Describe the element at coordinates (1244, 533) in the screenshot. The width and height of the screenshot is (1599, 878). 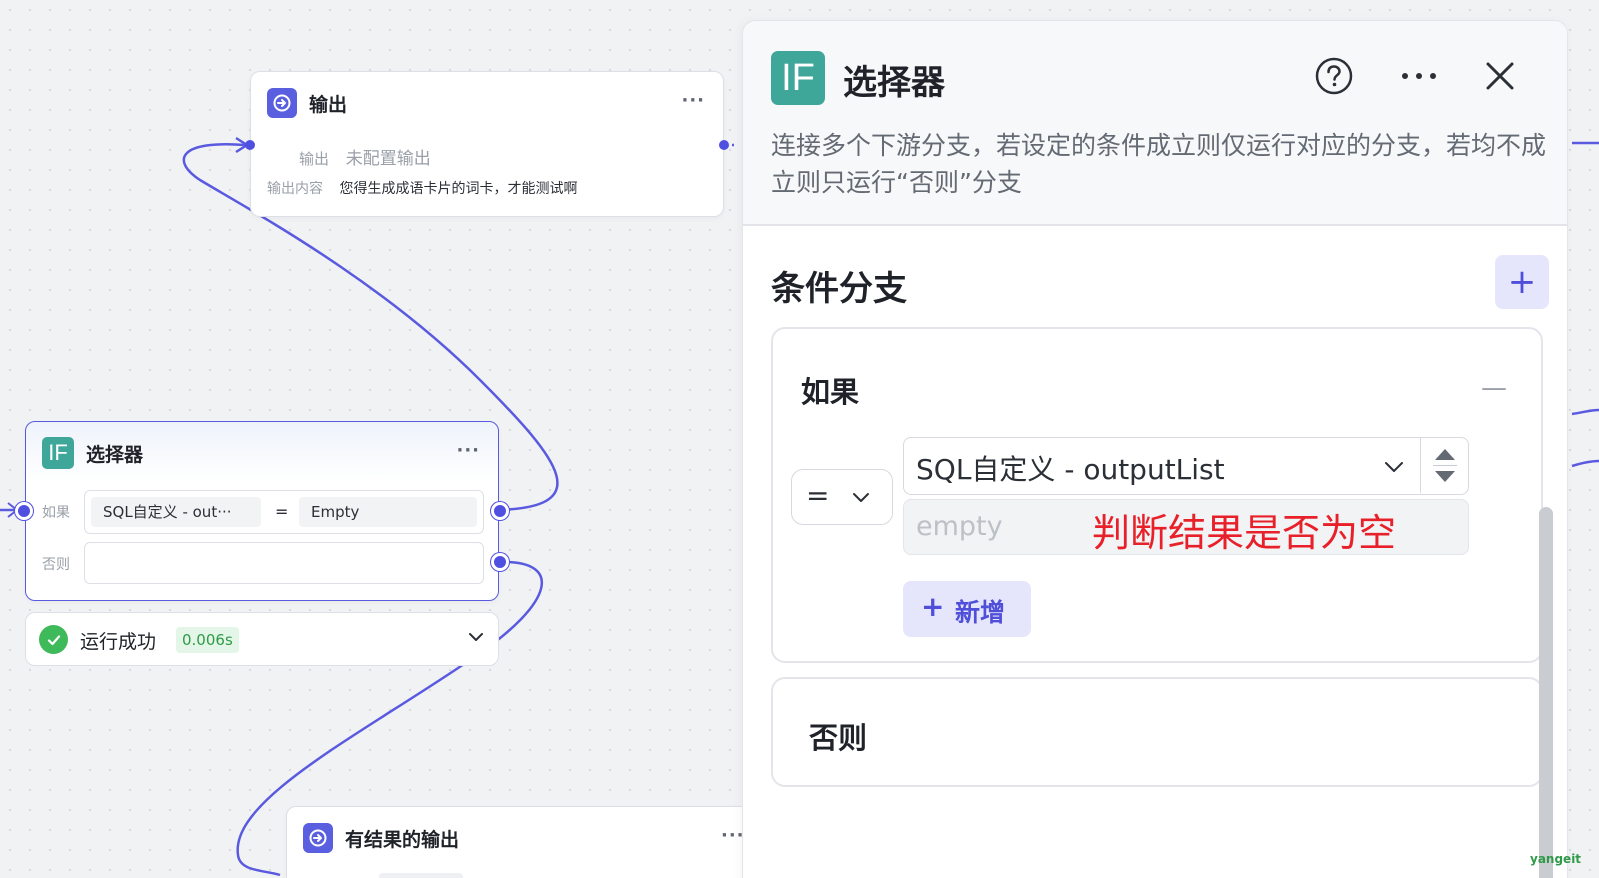
I see `annotation-text: 判断结果是否为空` at that location.